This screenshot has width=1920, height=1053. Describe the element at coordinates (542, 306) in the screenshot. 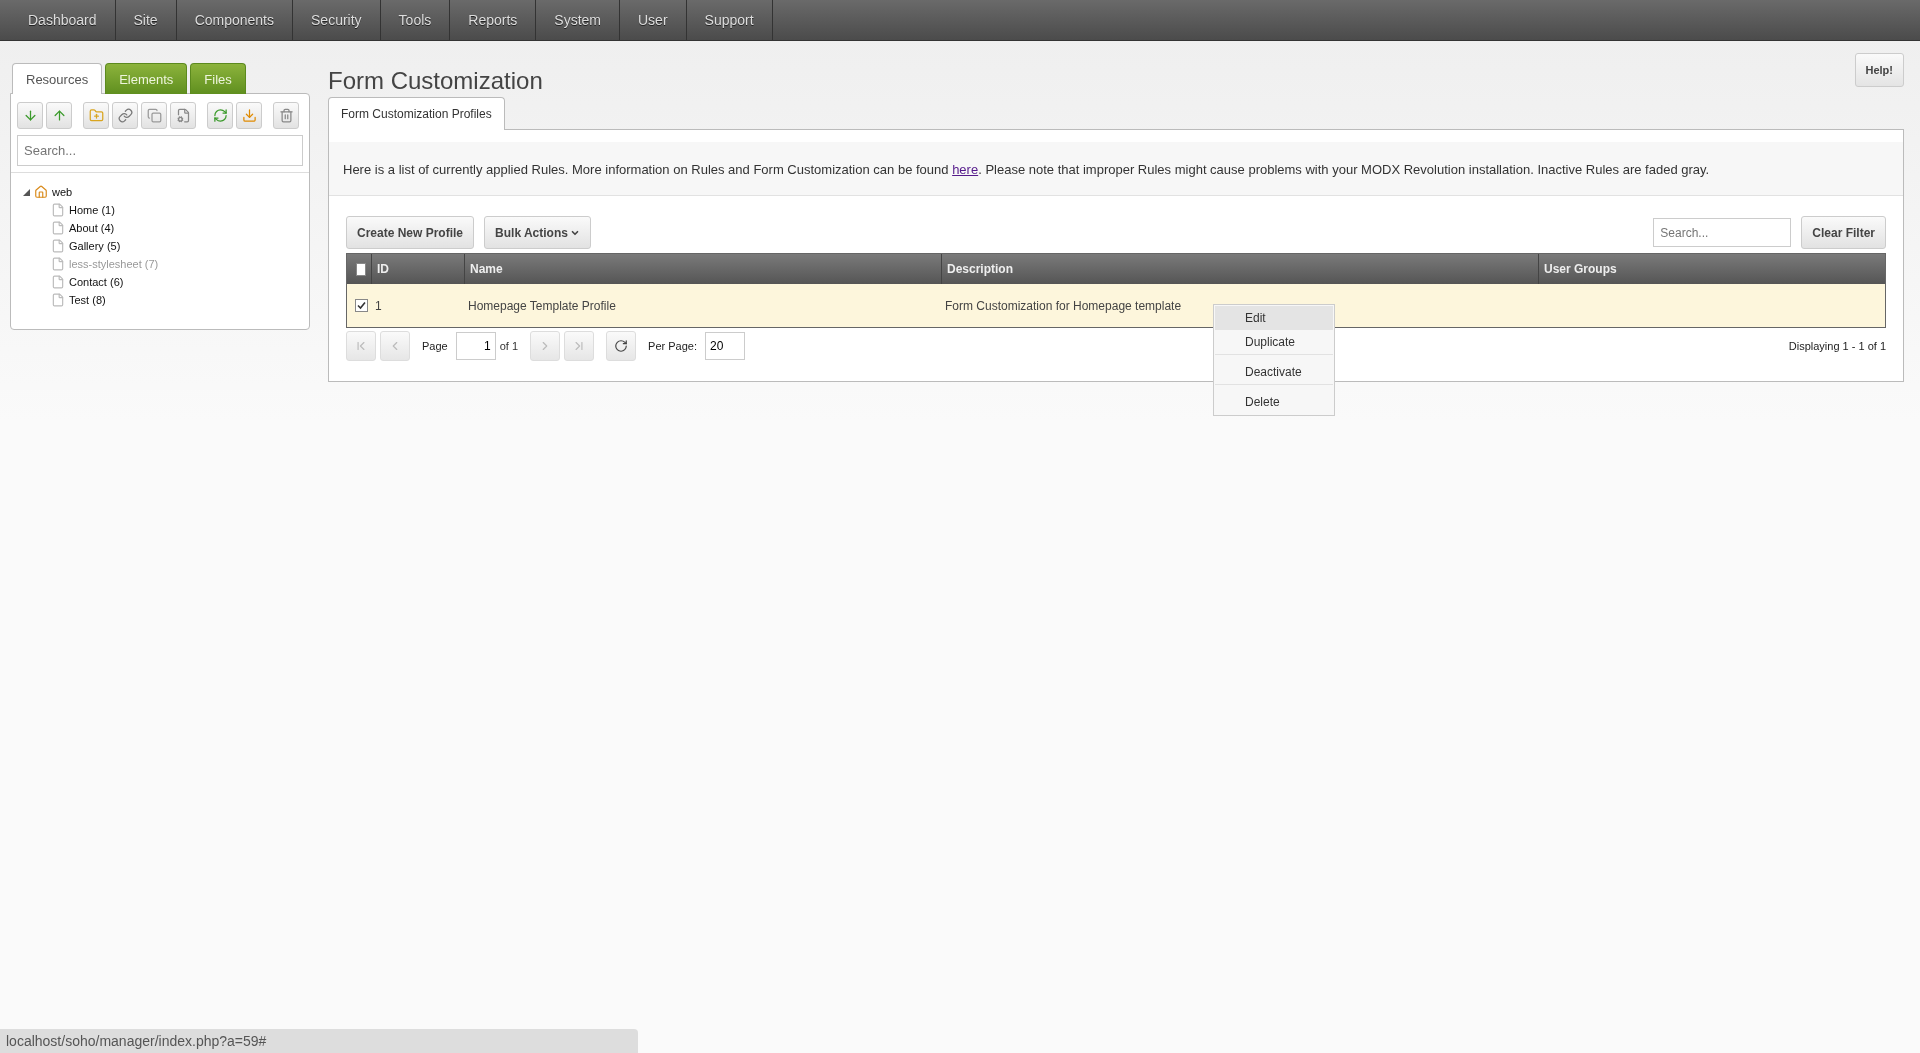

I see `table-cell-text: Homepage Template Profile` at that location.